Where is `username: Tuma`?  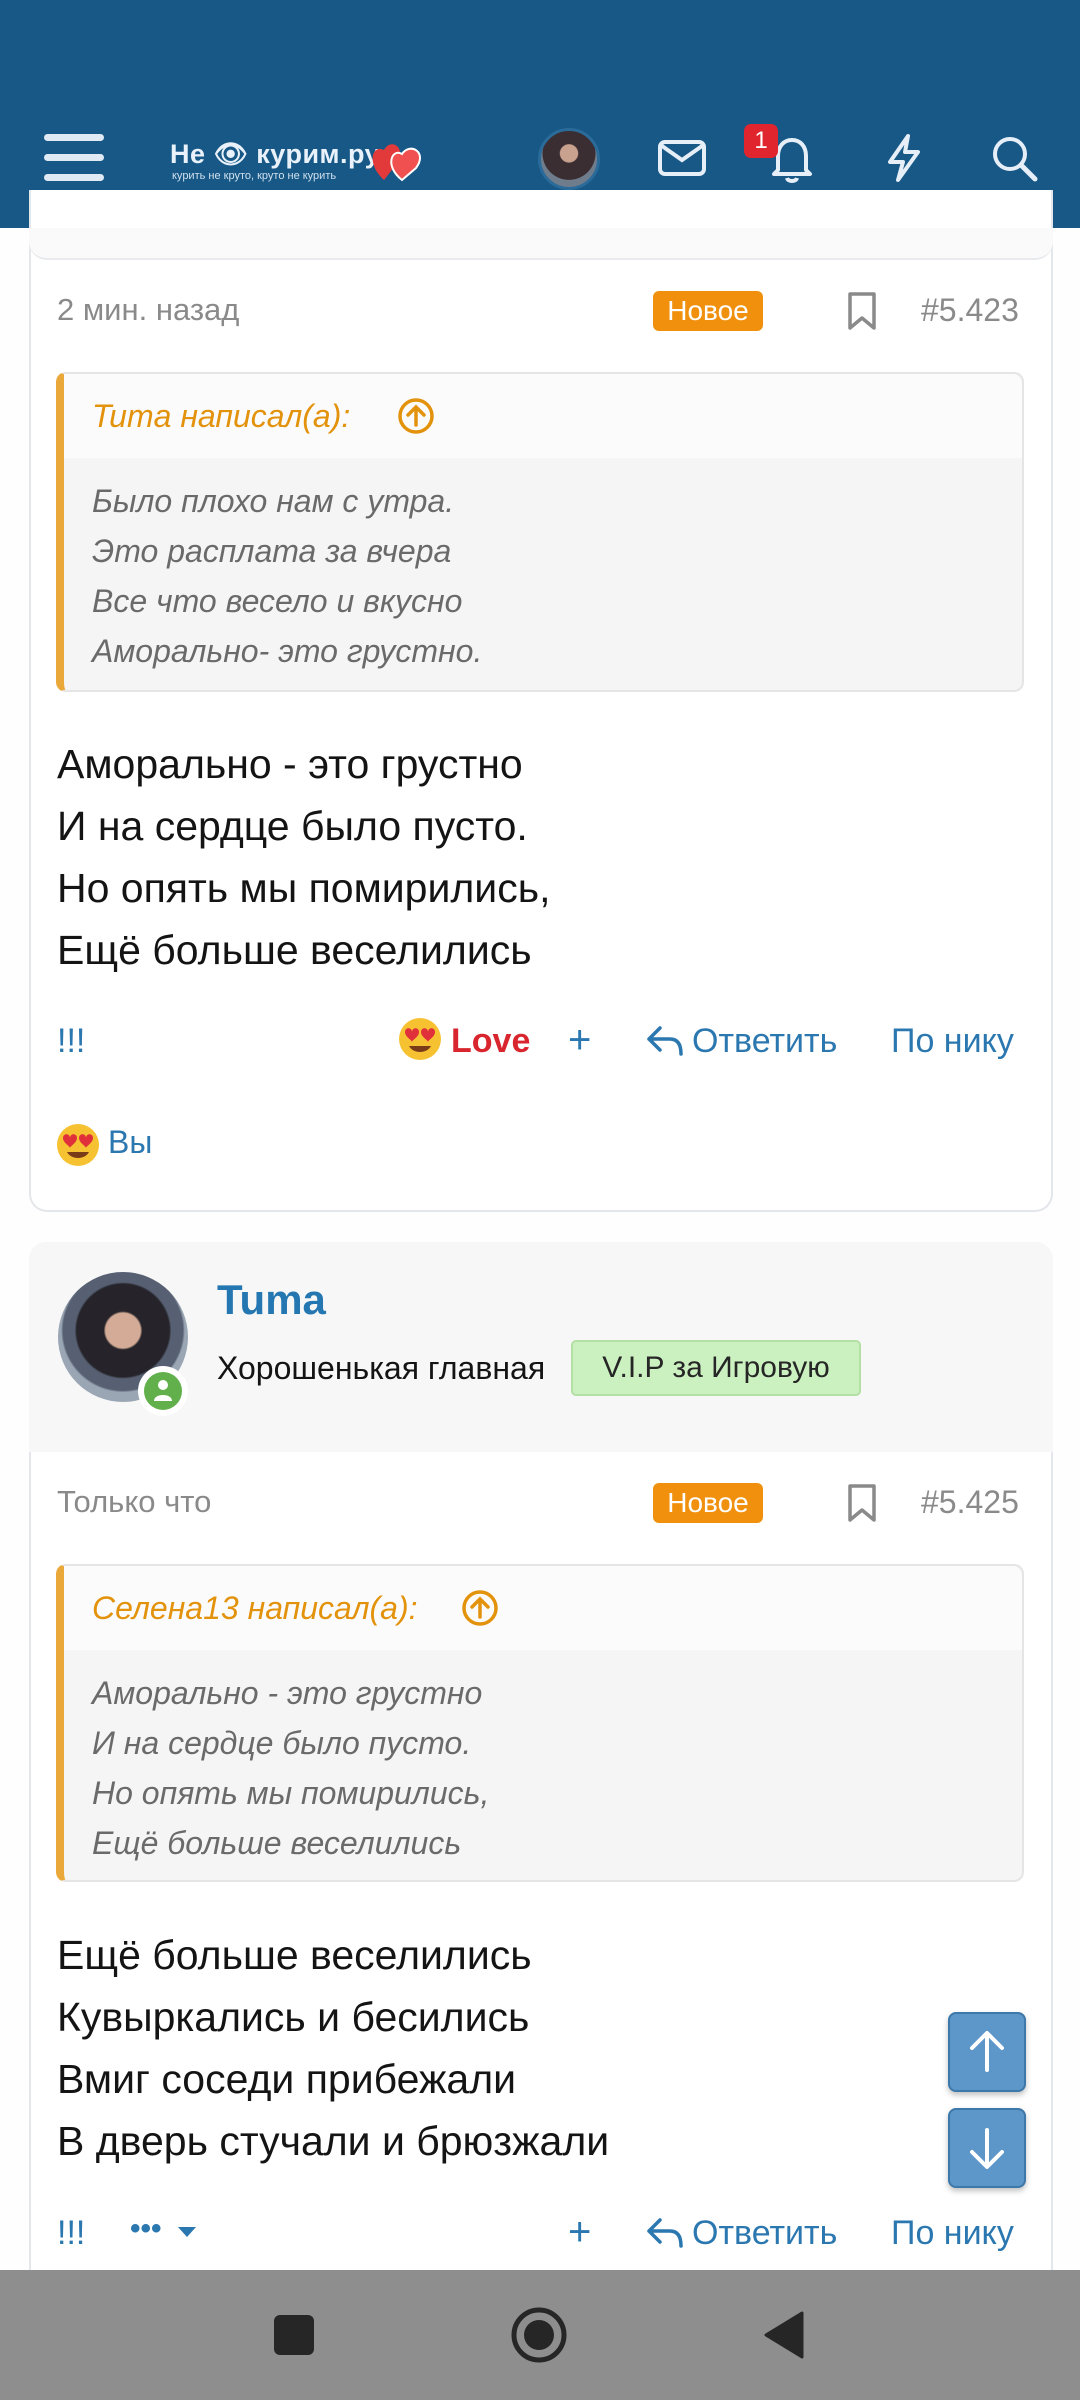
username: Tuma is located at coordinates (271, 1300).